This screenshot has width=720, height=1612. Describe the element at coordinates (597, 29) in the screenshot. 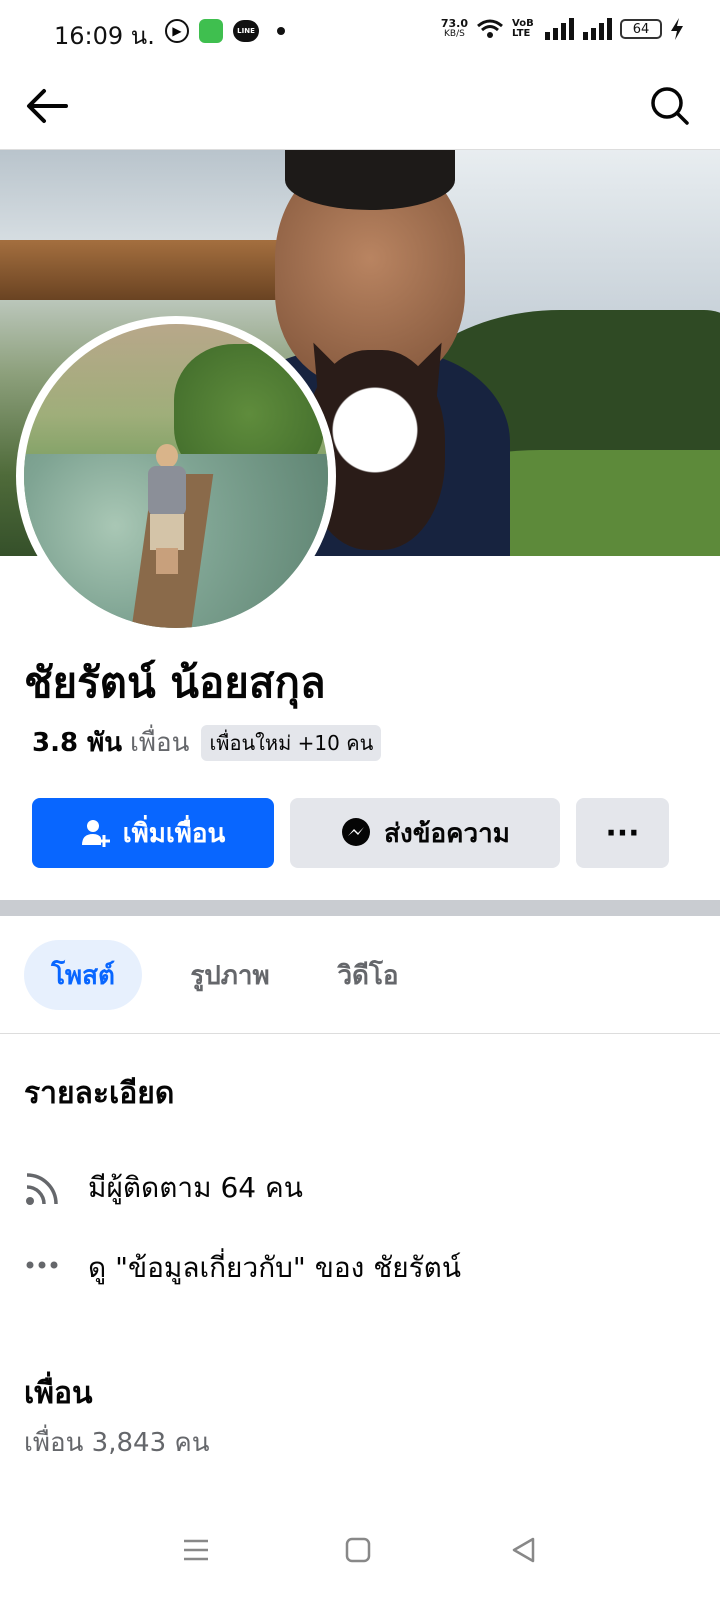

I see `signal-2-icon` at that location.